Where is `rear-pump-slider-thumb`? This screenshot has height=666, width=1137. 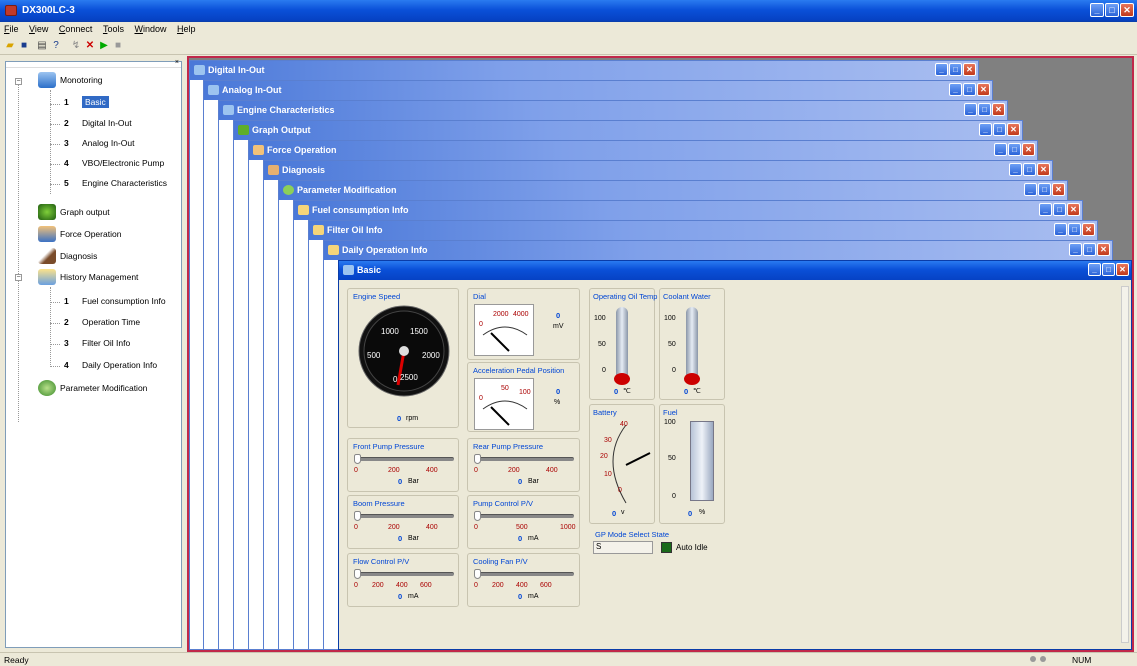
rear-pump-slider-thumb is located at coordinates (477, 459).